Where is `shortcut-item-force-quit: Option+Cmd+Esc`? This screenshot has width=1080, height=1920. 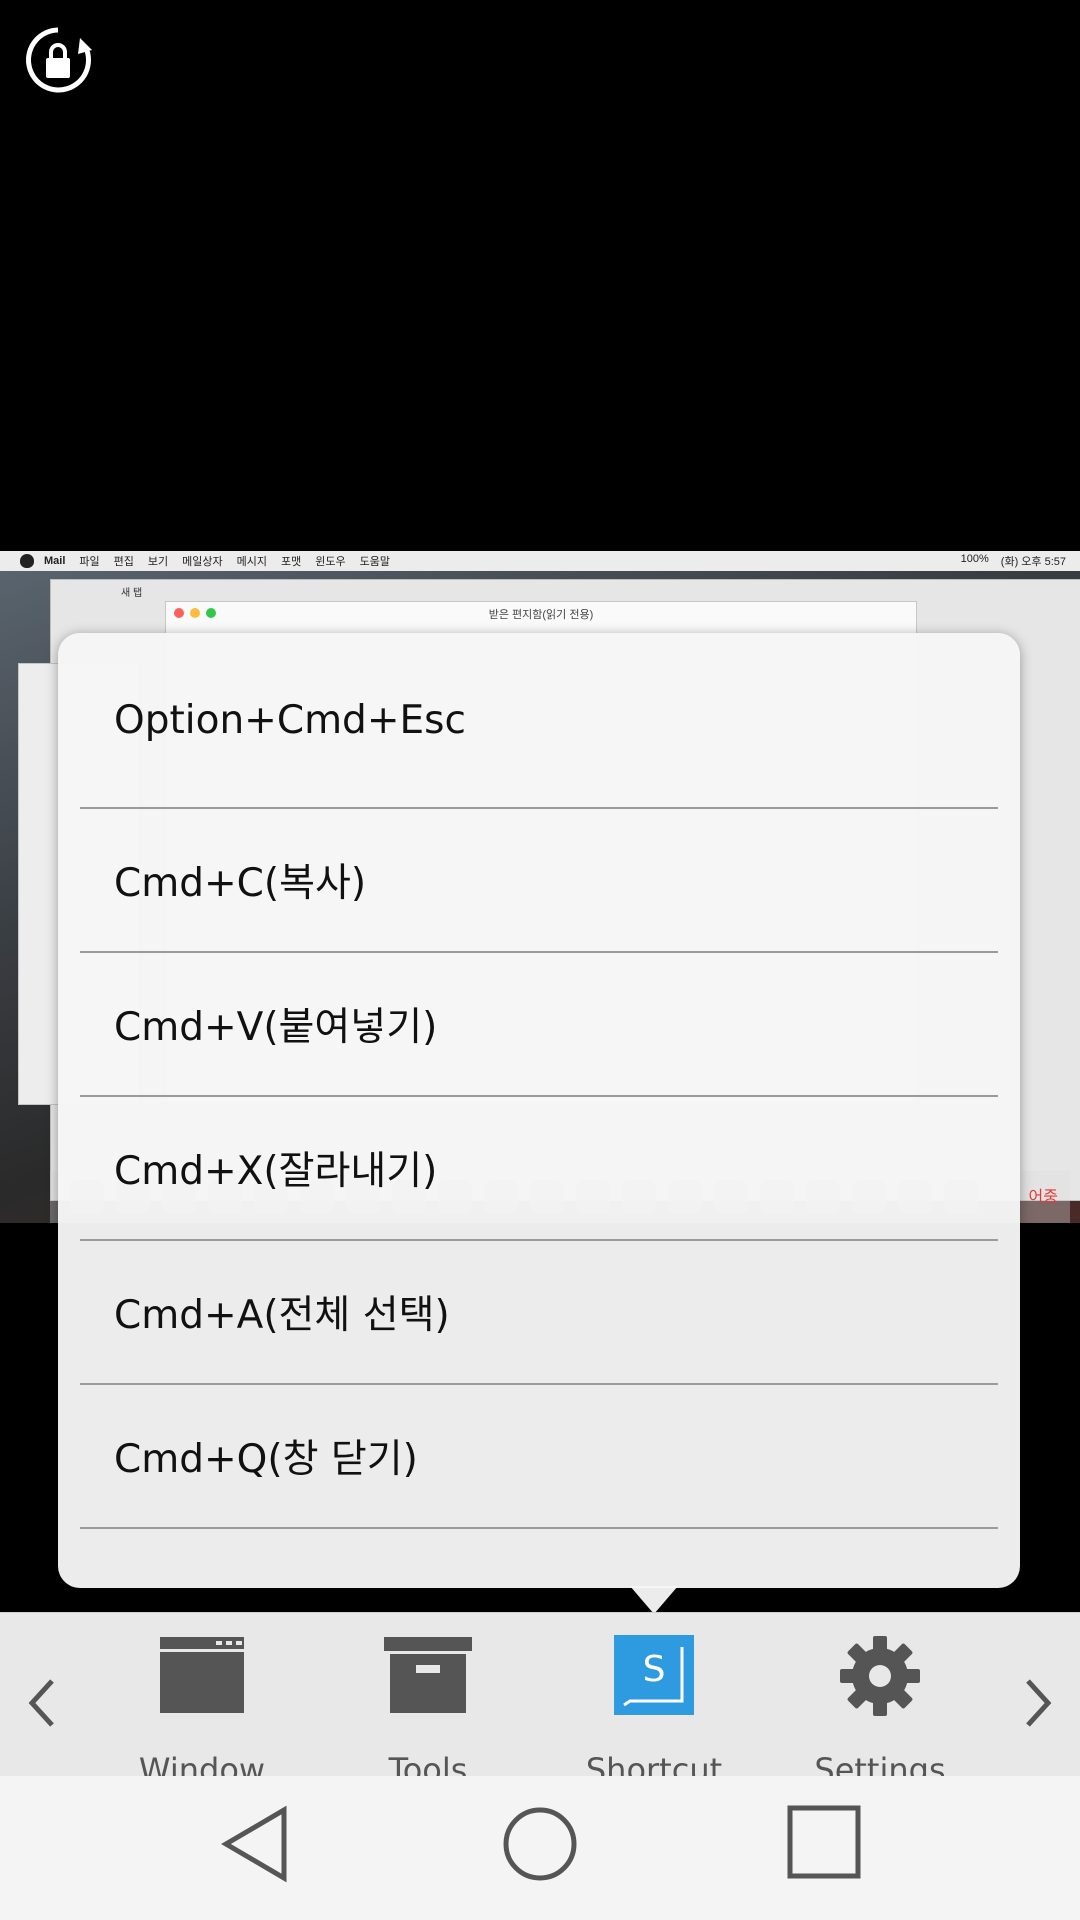 shortcut-item-force-quit: Option+Cmd+Esc is located at coordinates (539, 721).